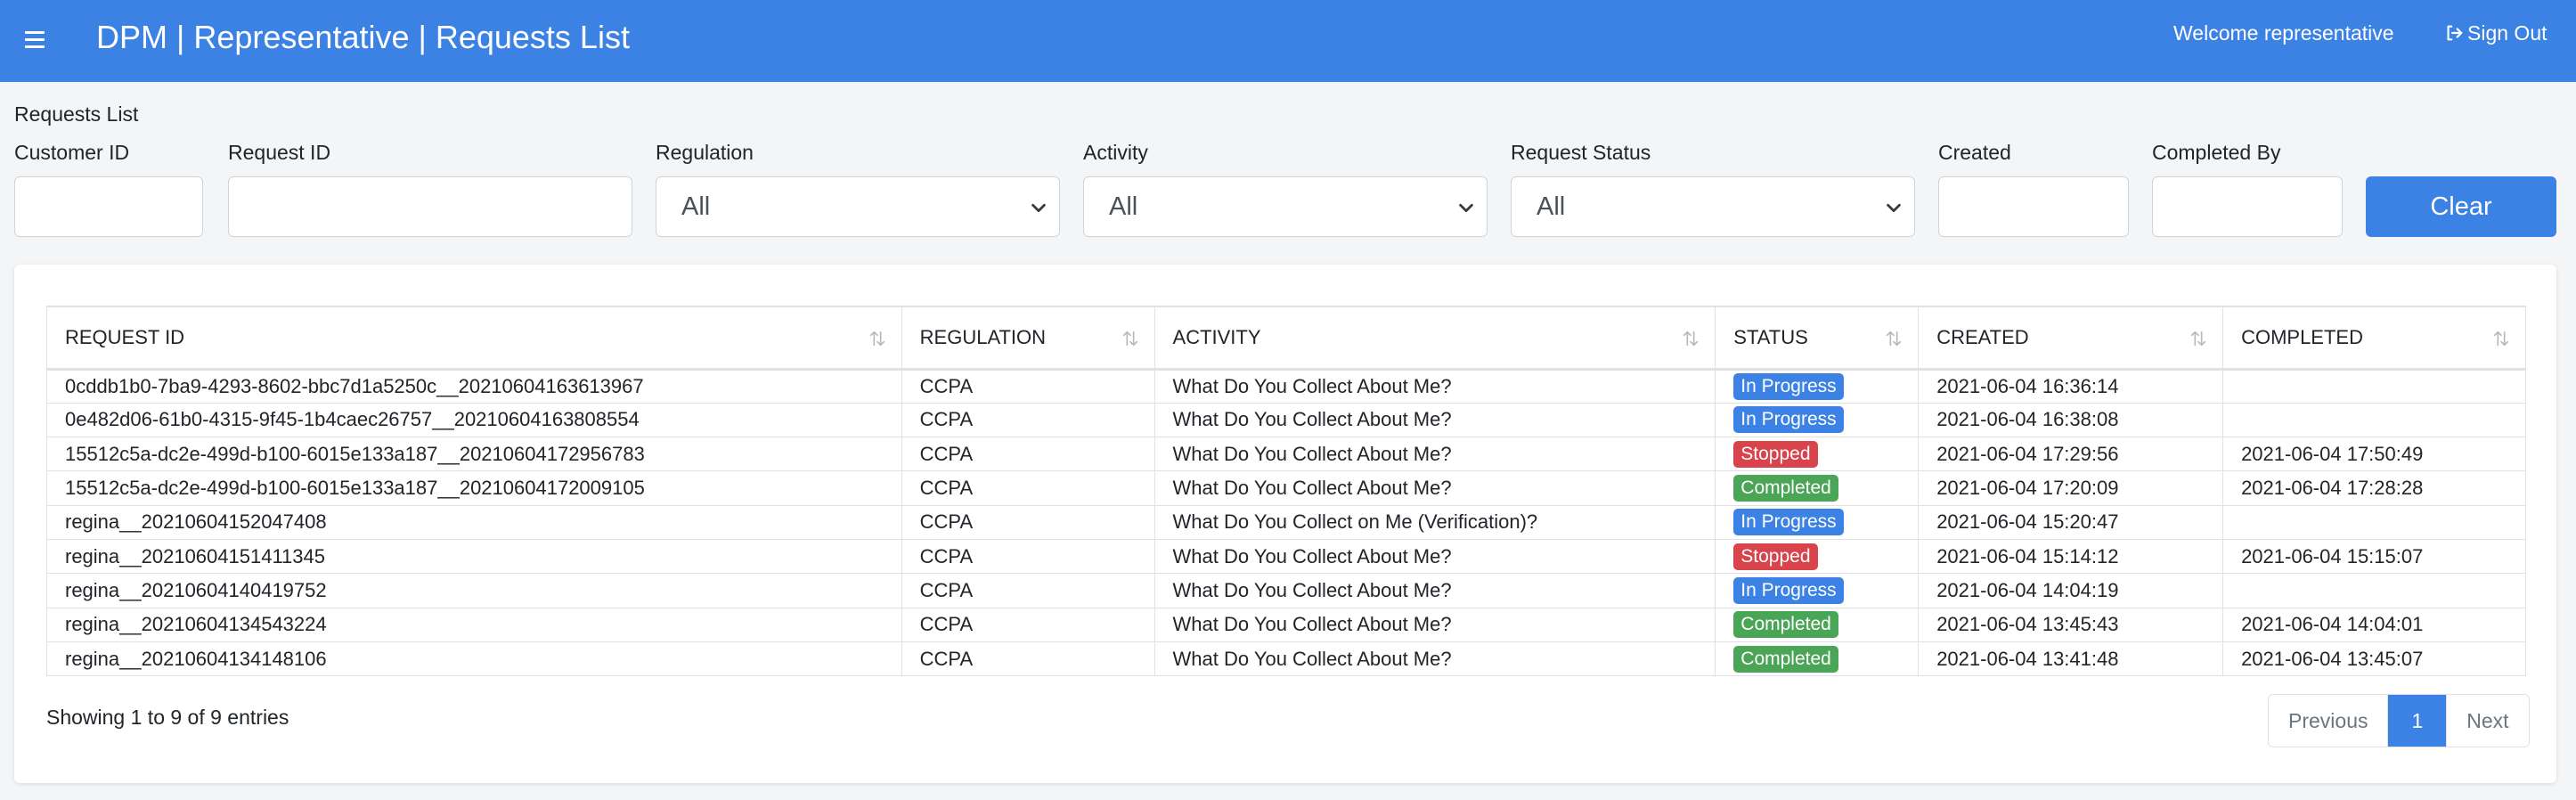 The image size is (2576, 800). What do you see at coordinates (705, 152) in the screenshot?
I see `regulation-label: Regulation` at bounding box center [705, 152].